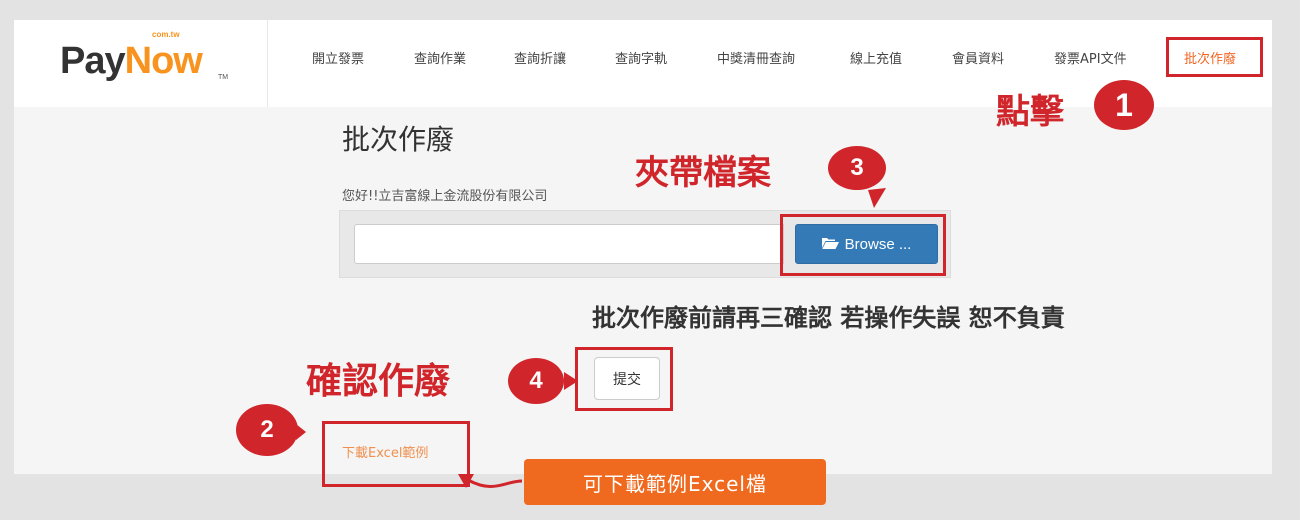 This screenshot has width=1300, height=520. What do you see at coordinates (1124, 105) in the screenshot?
I see `annotation-step1-badge: 1` at bounding box center [1124, 105].